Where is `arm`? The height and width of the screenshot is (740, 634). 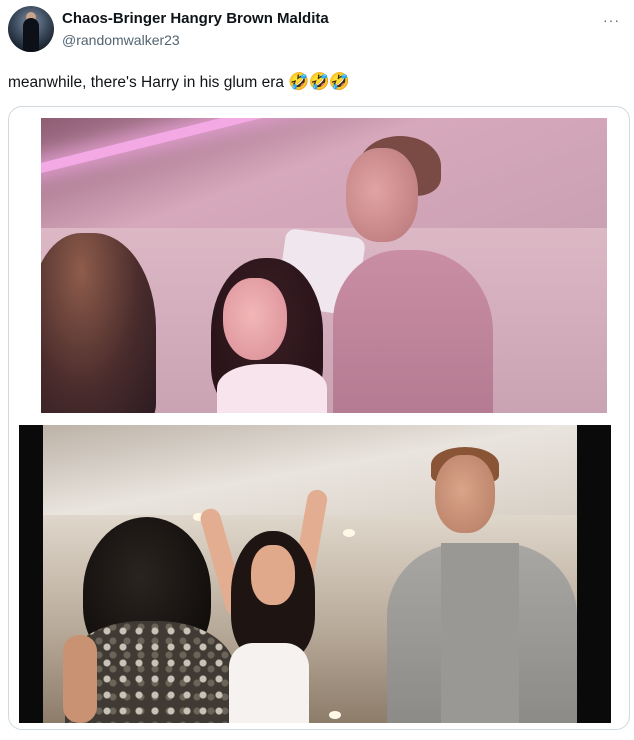 arm is located at coordinates (80, 679).